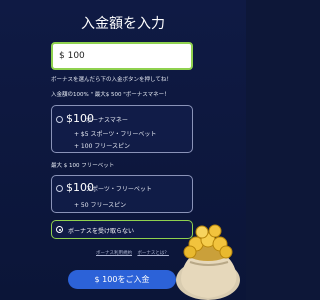  Describe the element at coordinates (119, 189) in the screenshot. I see `bonus-type: スポーツ・フリーベット` at that location.